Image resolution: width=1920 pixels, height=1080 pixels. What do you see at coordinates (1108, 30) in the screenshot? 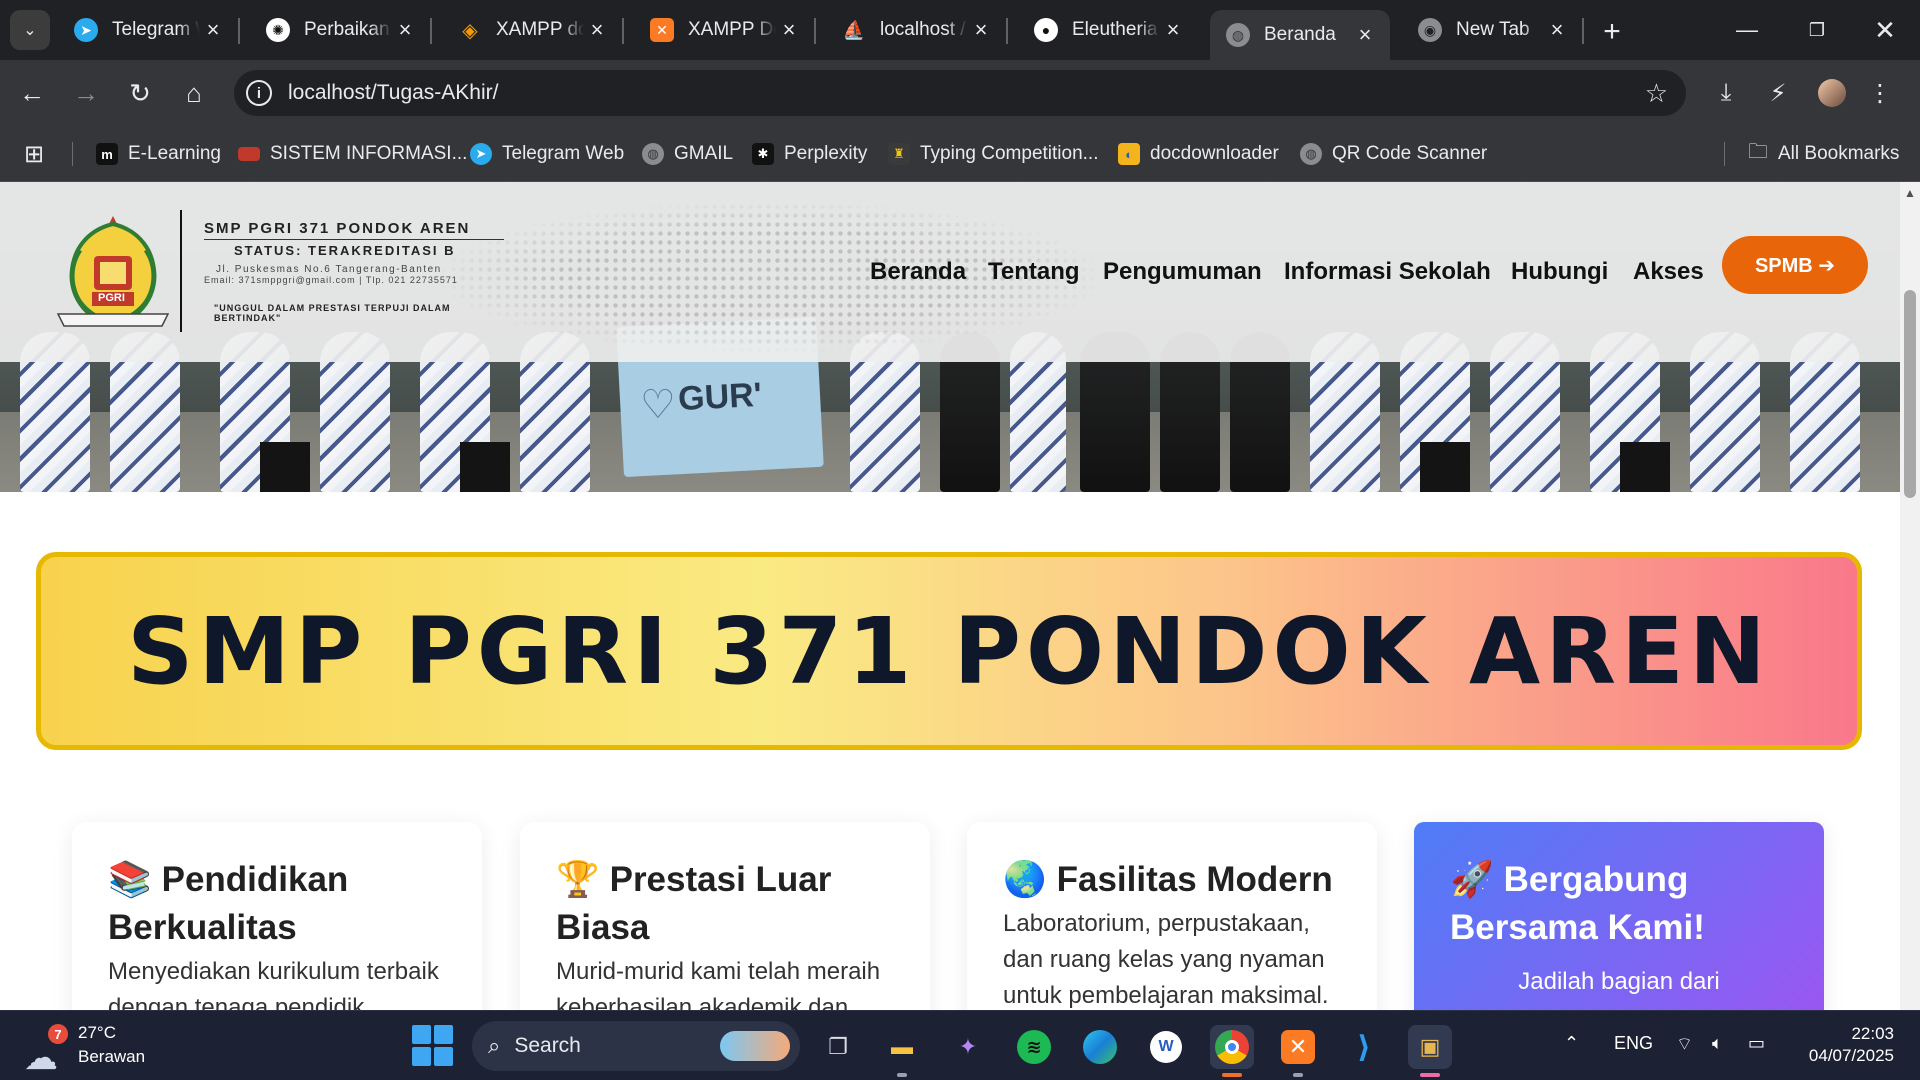
I see `tab-github: ● Eleutheria ×` at bounding box center [1108, 30].